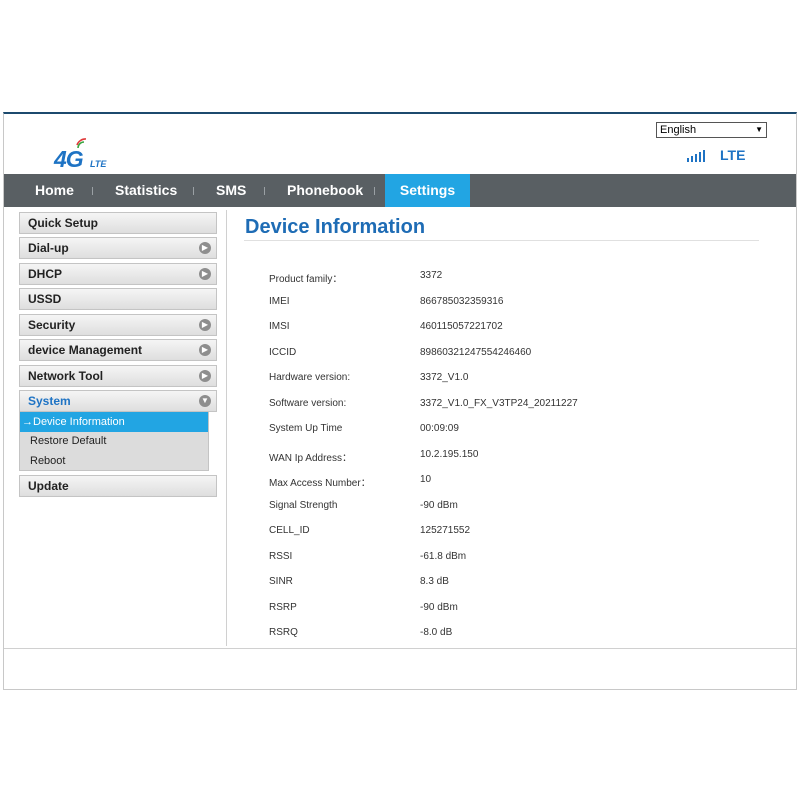  What do you see at coordinates (63, 223) in the screenshot?
I see `sidebar-item-label: Quick Setup` at bounding box center [63, 223].